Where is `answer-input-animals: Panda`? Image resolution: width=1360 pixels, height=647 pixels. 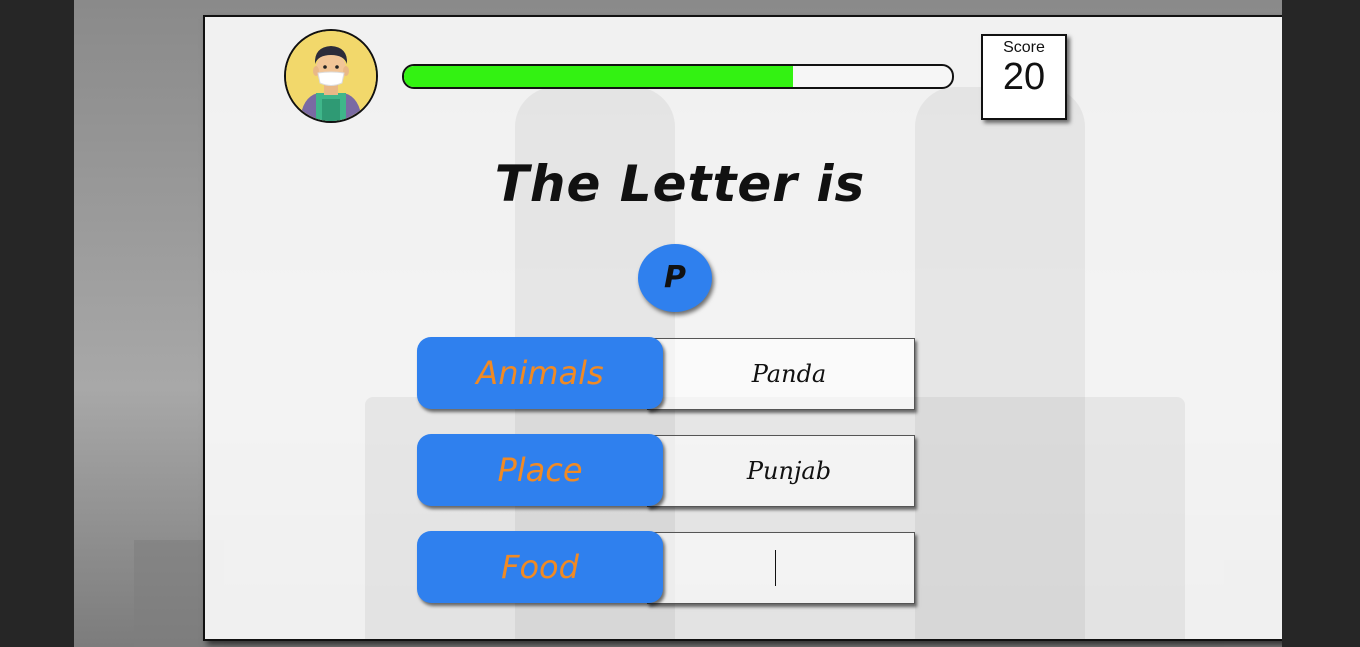 answer-input-animals: Panda is located at coordinates (781, 374).